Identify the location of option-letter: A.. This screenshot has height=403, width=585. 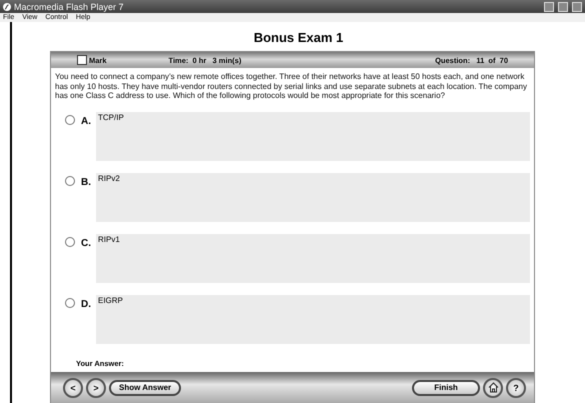
(86, 121).